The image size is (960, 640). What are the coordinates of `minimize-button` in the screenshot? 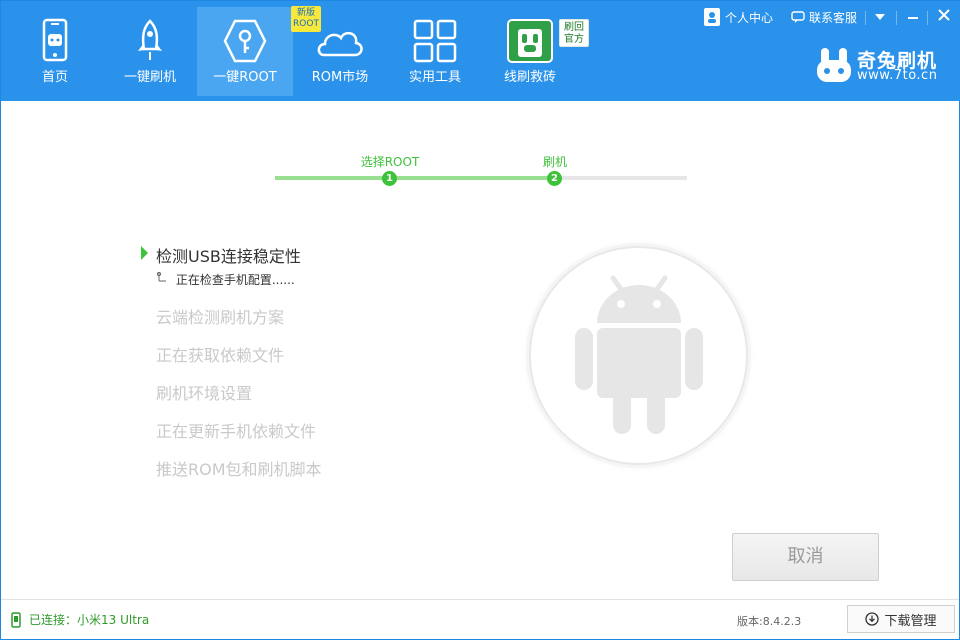 It's located at (913, 17).